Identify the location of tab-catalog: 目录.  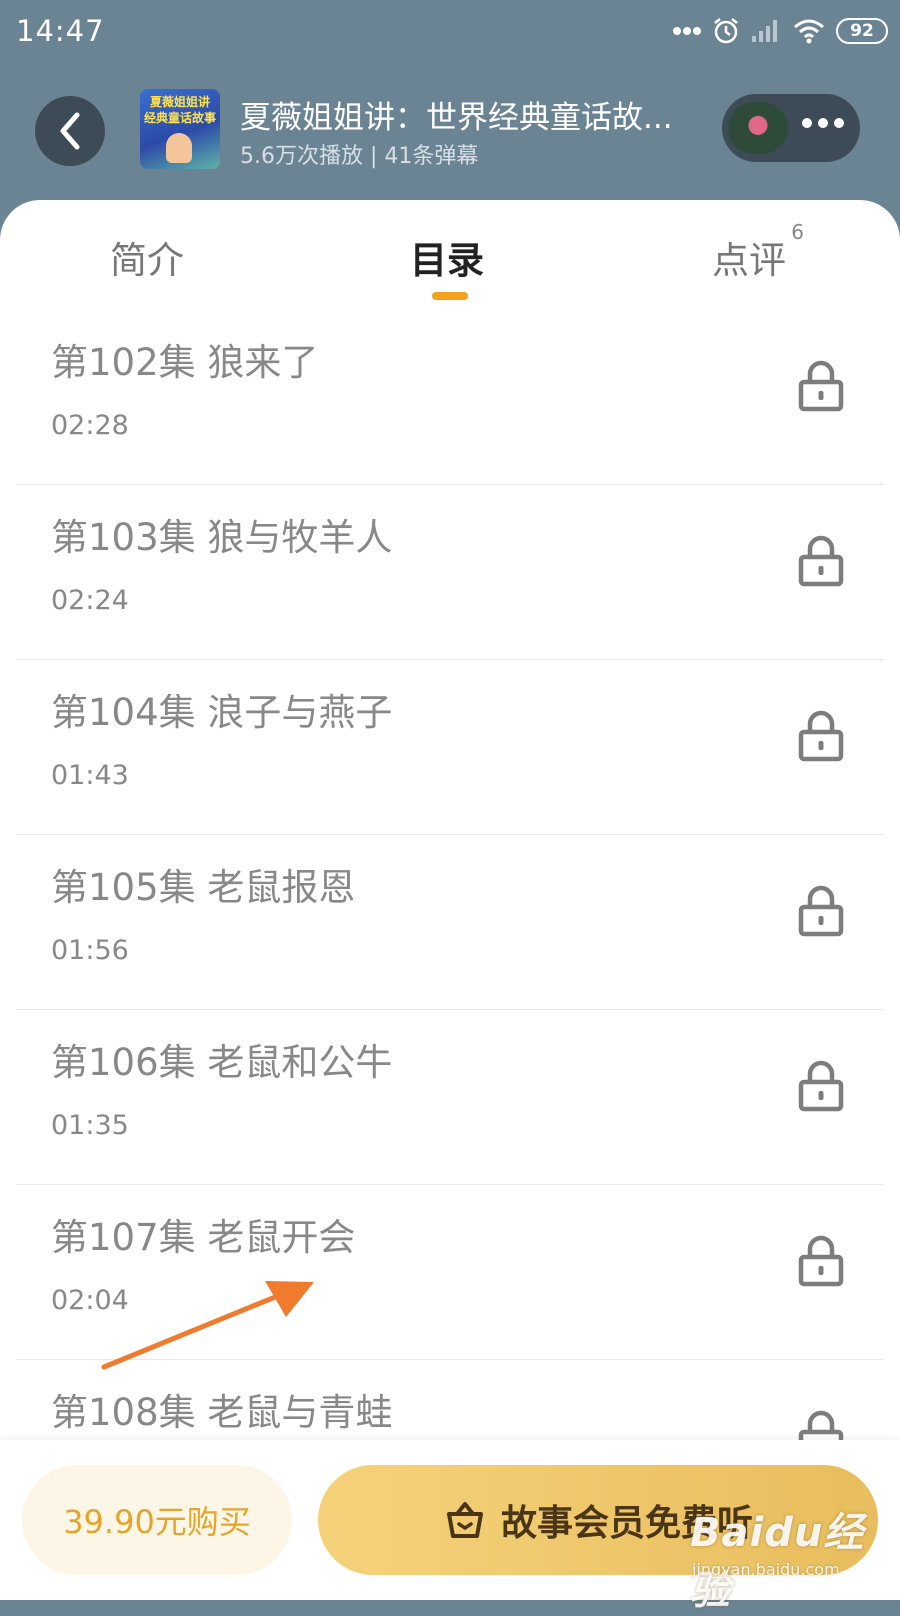
(447, 257).